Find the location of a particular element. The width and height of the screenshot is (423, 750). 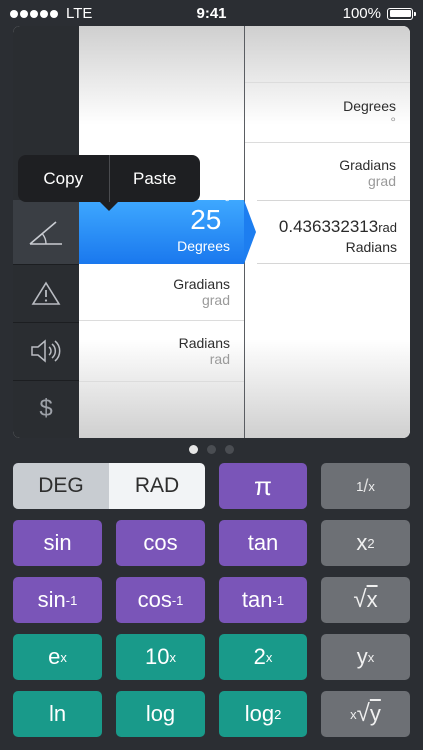

paste-button: Paste is located at coordinates (155, 178).